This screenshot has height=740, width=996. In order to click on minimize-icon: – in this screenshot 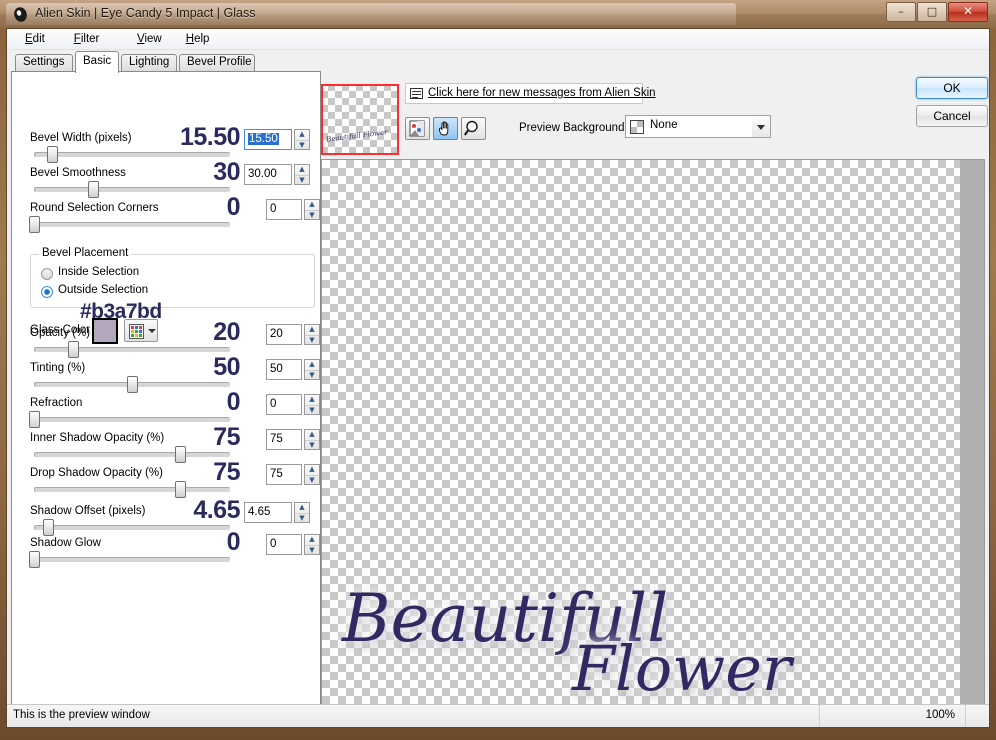, I will do `click(901, 11)`.